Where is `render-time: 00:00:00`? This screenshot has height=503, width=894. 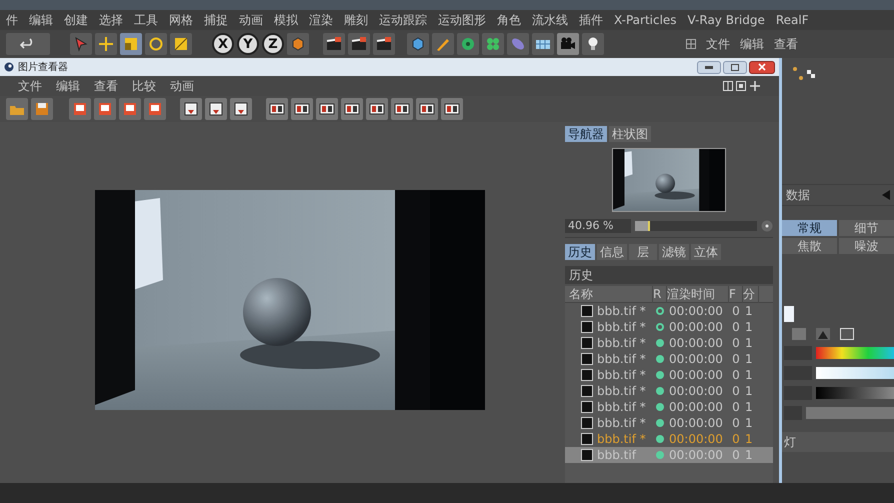 render-time: 00:00:00 is located at coordinates (696, 343).